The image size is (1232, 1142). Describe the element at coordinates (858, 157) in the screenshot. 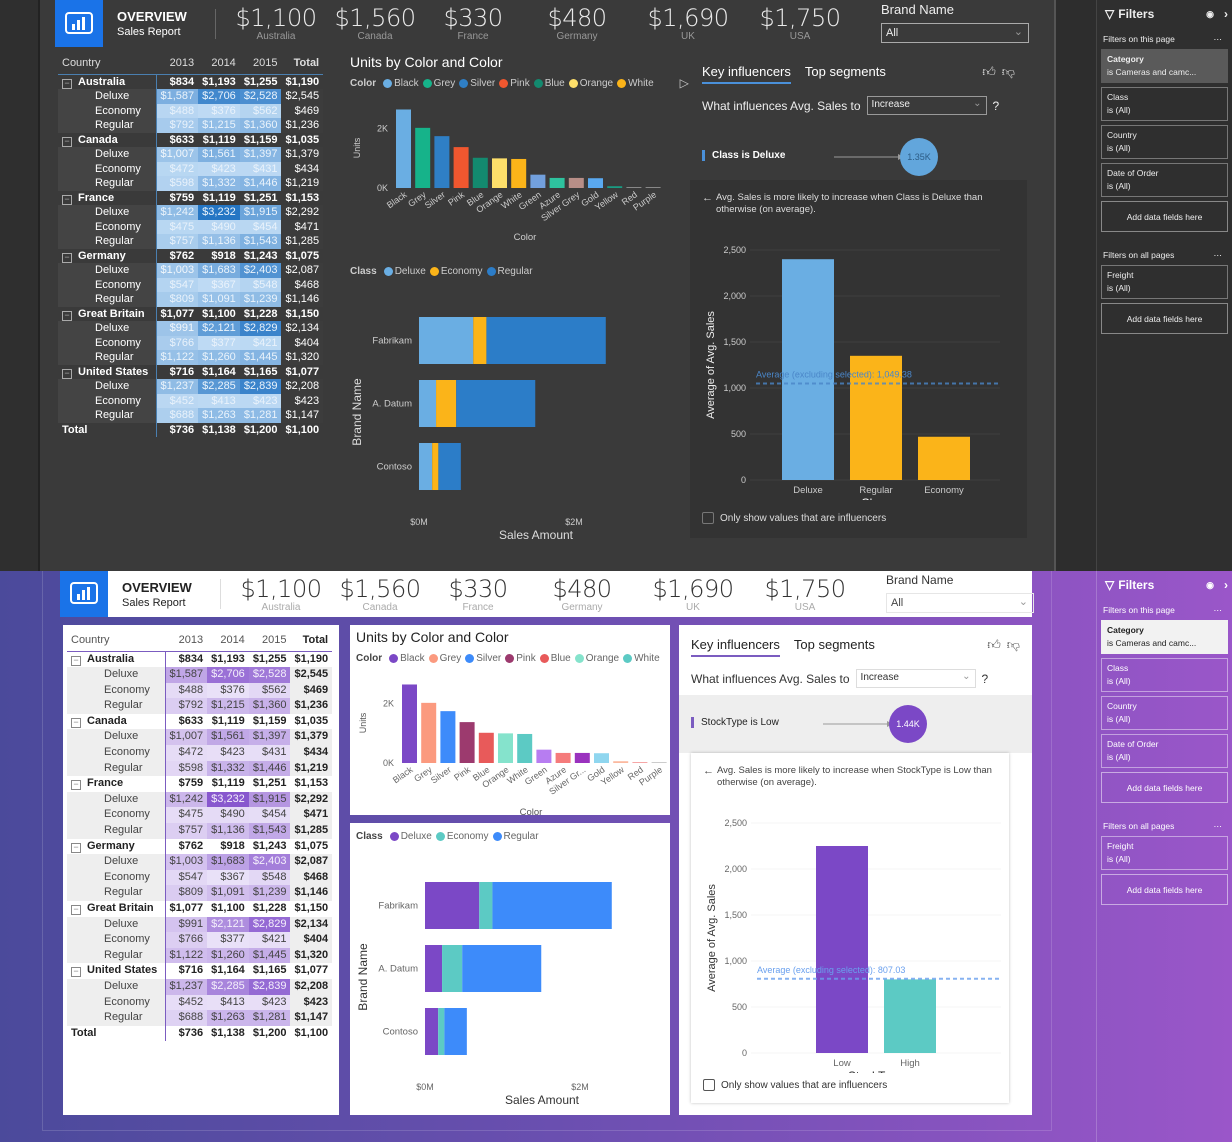

I see `influencer-row: Class is Deluxe 1.35K` at that location.